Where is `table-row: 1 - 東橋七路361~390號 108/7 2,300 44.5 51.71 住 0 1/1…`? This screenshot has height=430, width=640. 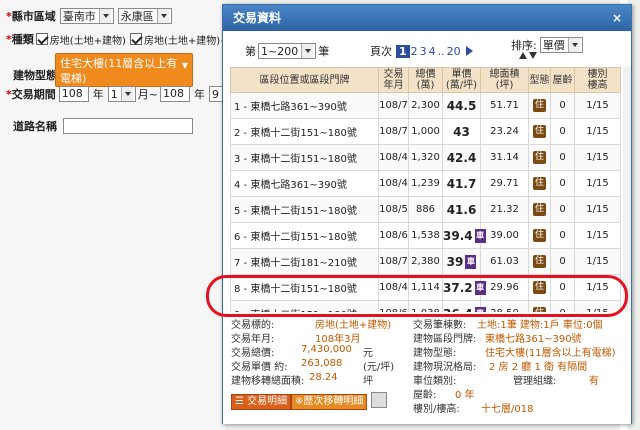
table-row: 1 - 東橋七路361~390號 108/7 2,300 44.5 51.71 住 0 1/1… is located at coordinates (425, 105).